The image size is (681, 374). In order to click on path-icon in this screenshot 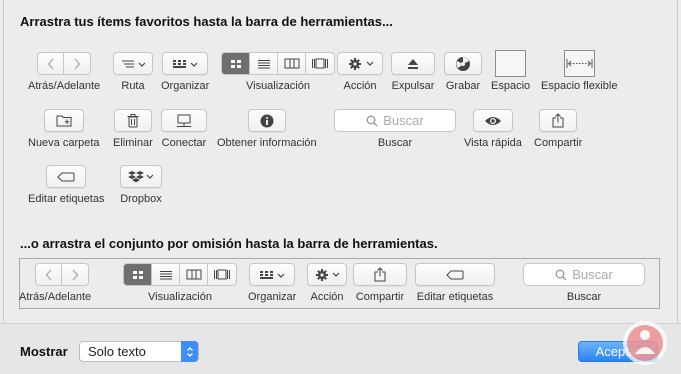, I will do `click(134, 63)`.